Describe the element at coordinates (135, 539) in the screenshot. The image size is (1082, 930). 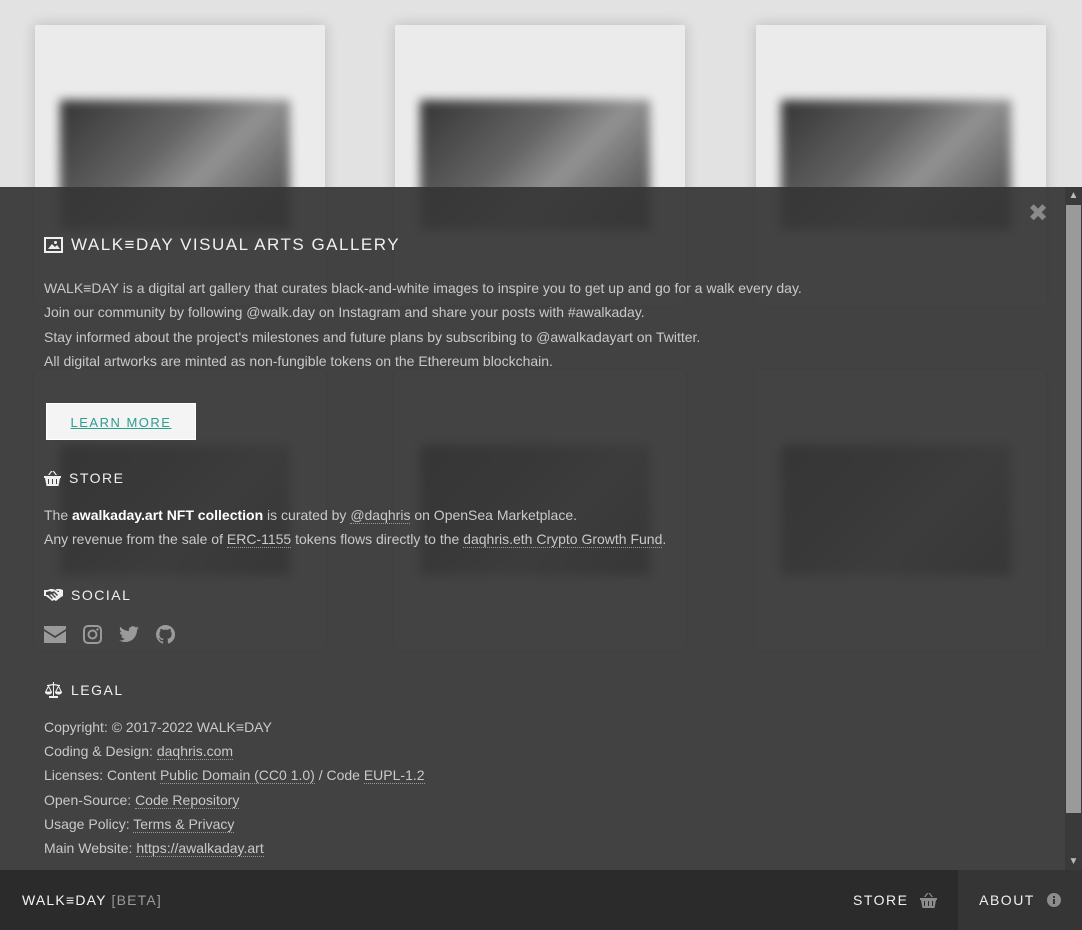
I see `text-fragment: Any revenue from the sale of` at that location.